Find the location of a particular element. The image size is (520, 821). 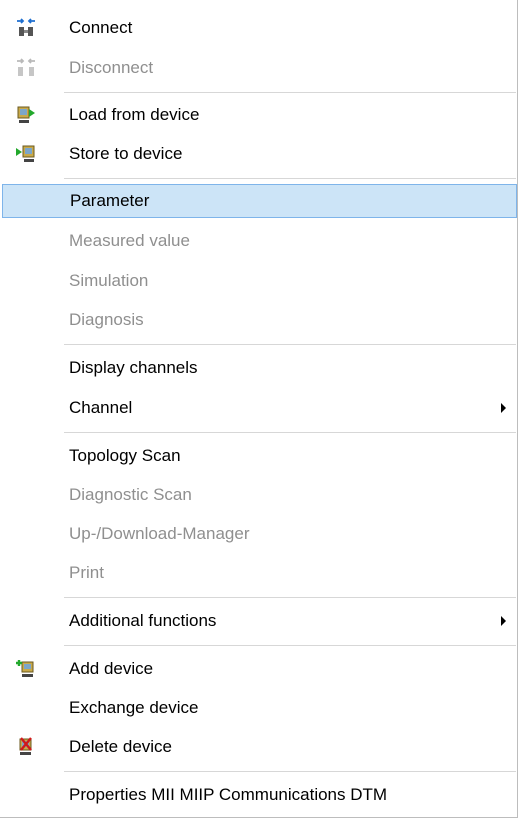

menu-item-label: Simulation is located at coordinates (109, 280).